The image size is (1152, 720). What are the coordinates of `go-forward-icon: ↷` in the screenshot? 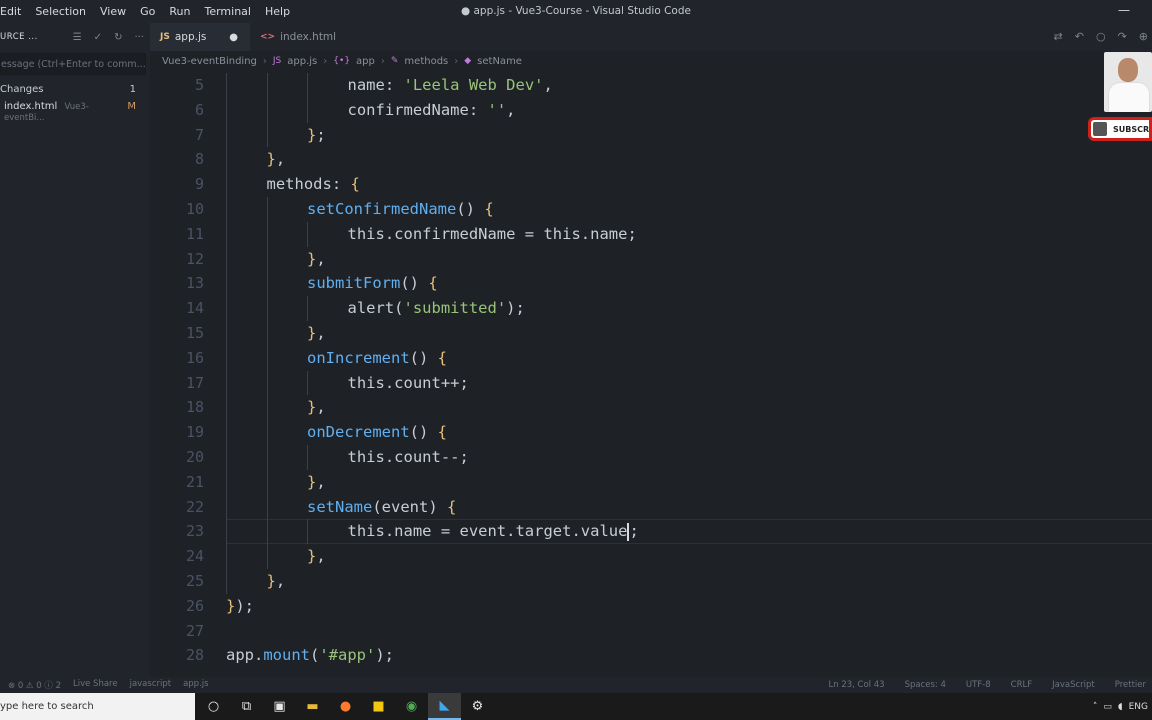 It's located at (1122, 36).